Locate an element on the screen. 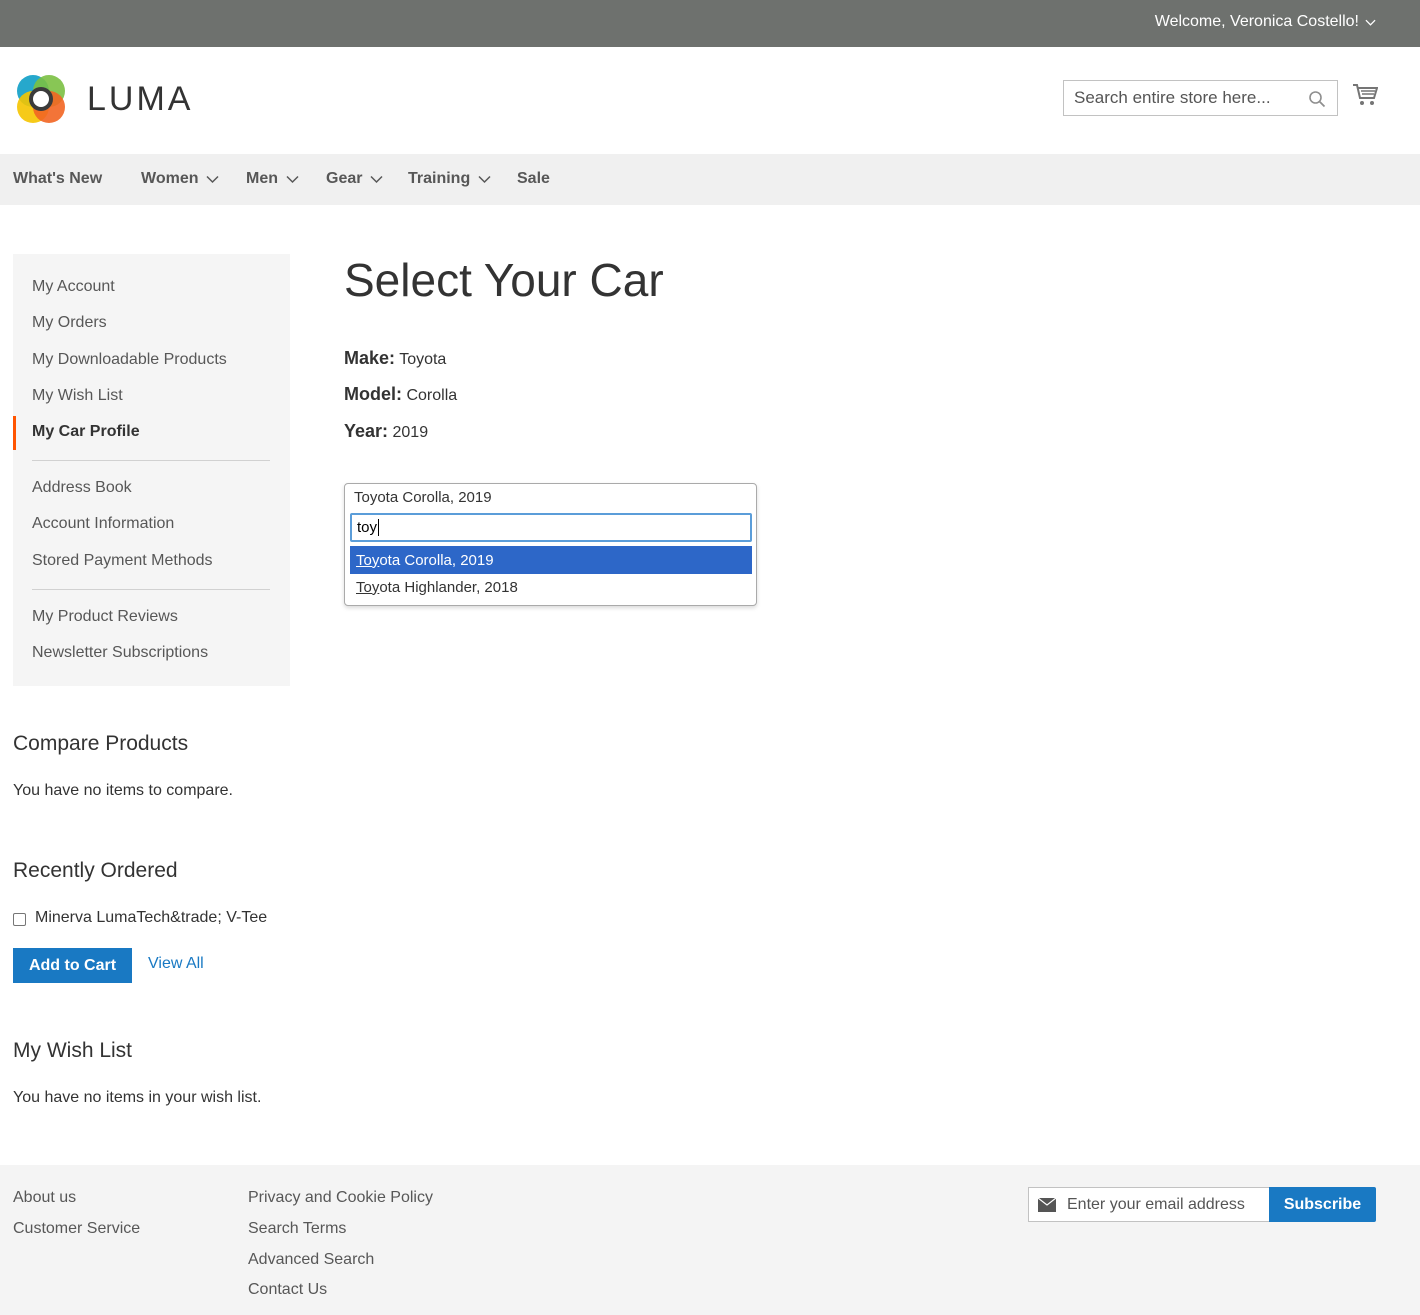 The width and height of the screenshot is (1420, 1315). make-label: Make: is located at coordinates (370, 358).